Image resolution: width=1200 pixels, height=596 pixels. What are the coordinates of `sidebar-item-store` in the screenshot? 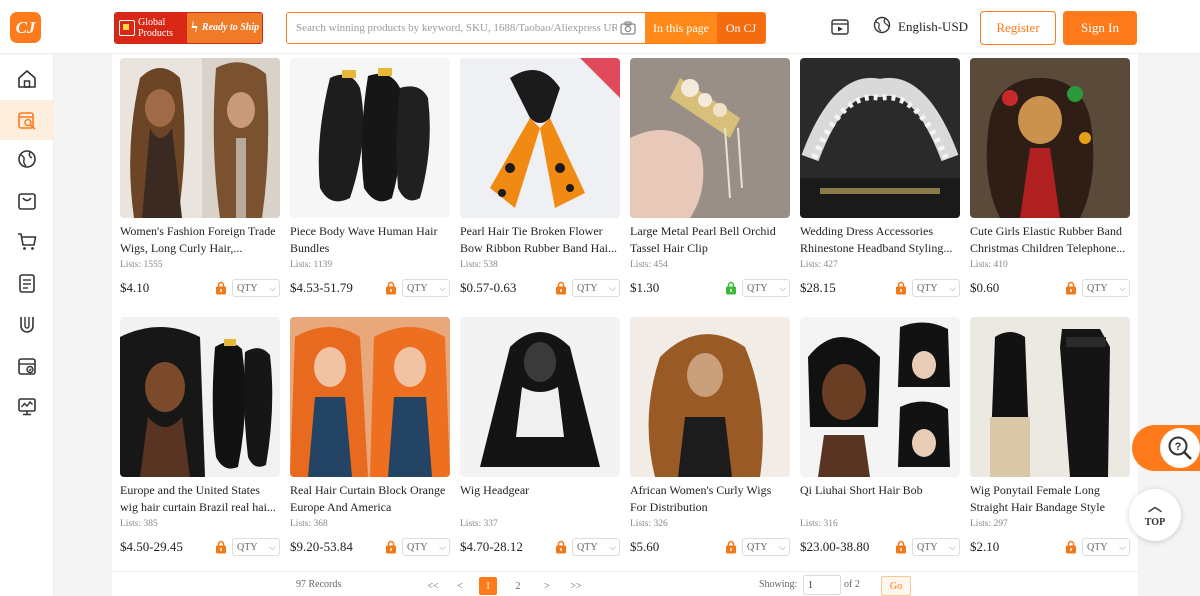 It's located at (27, 201).